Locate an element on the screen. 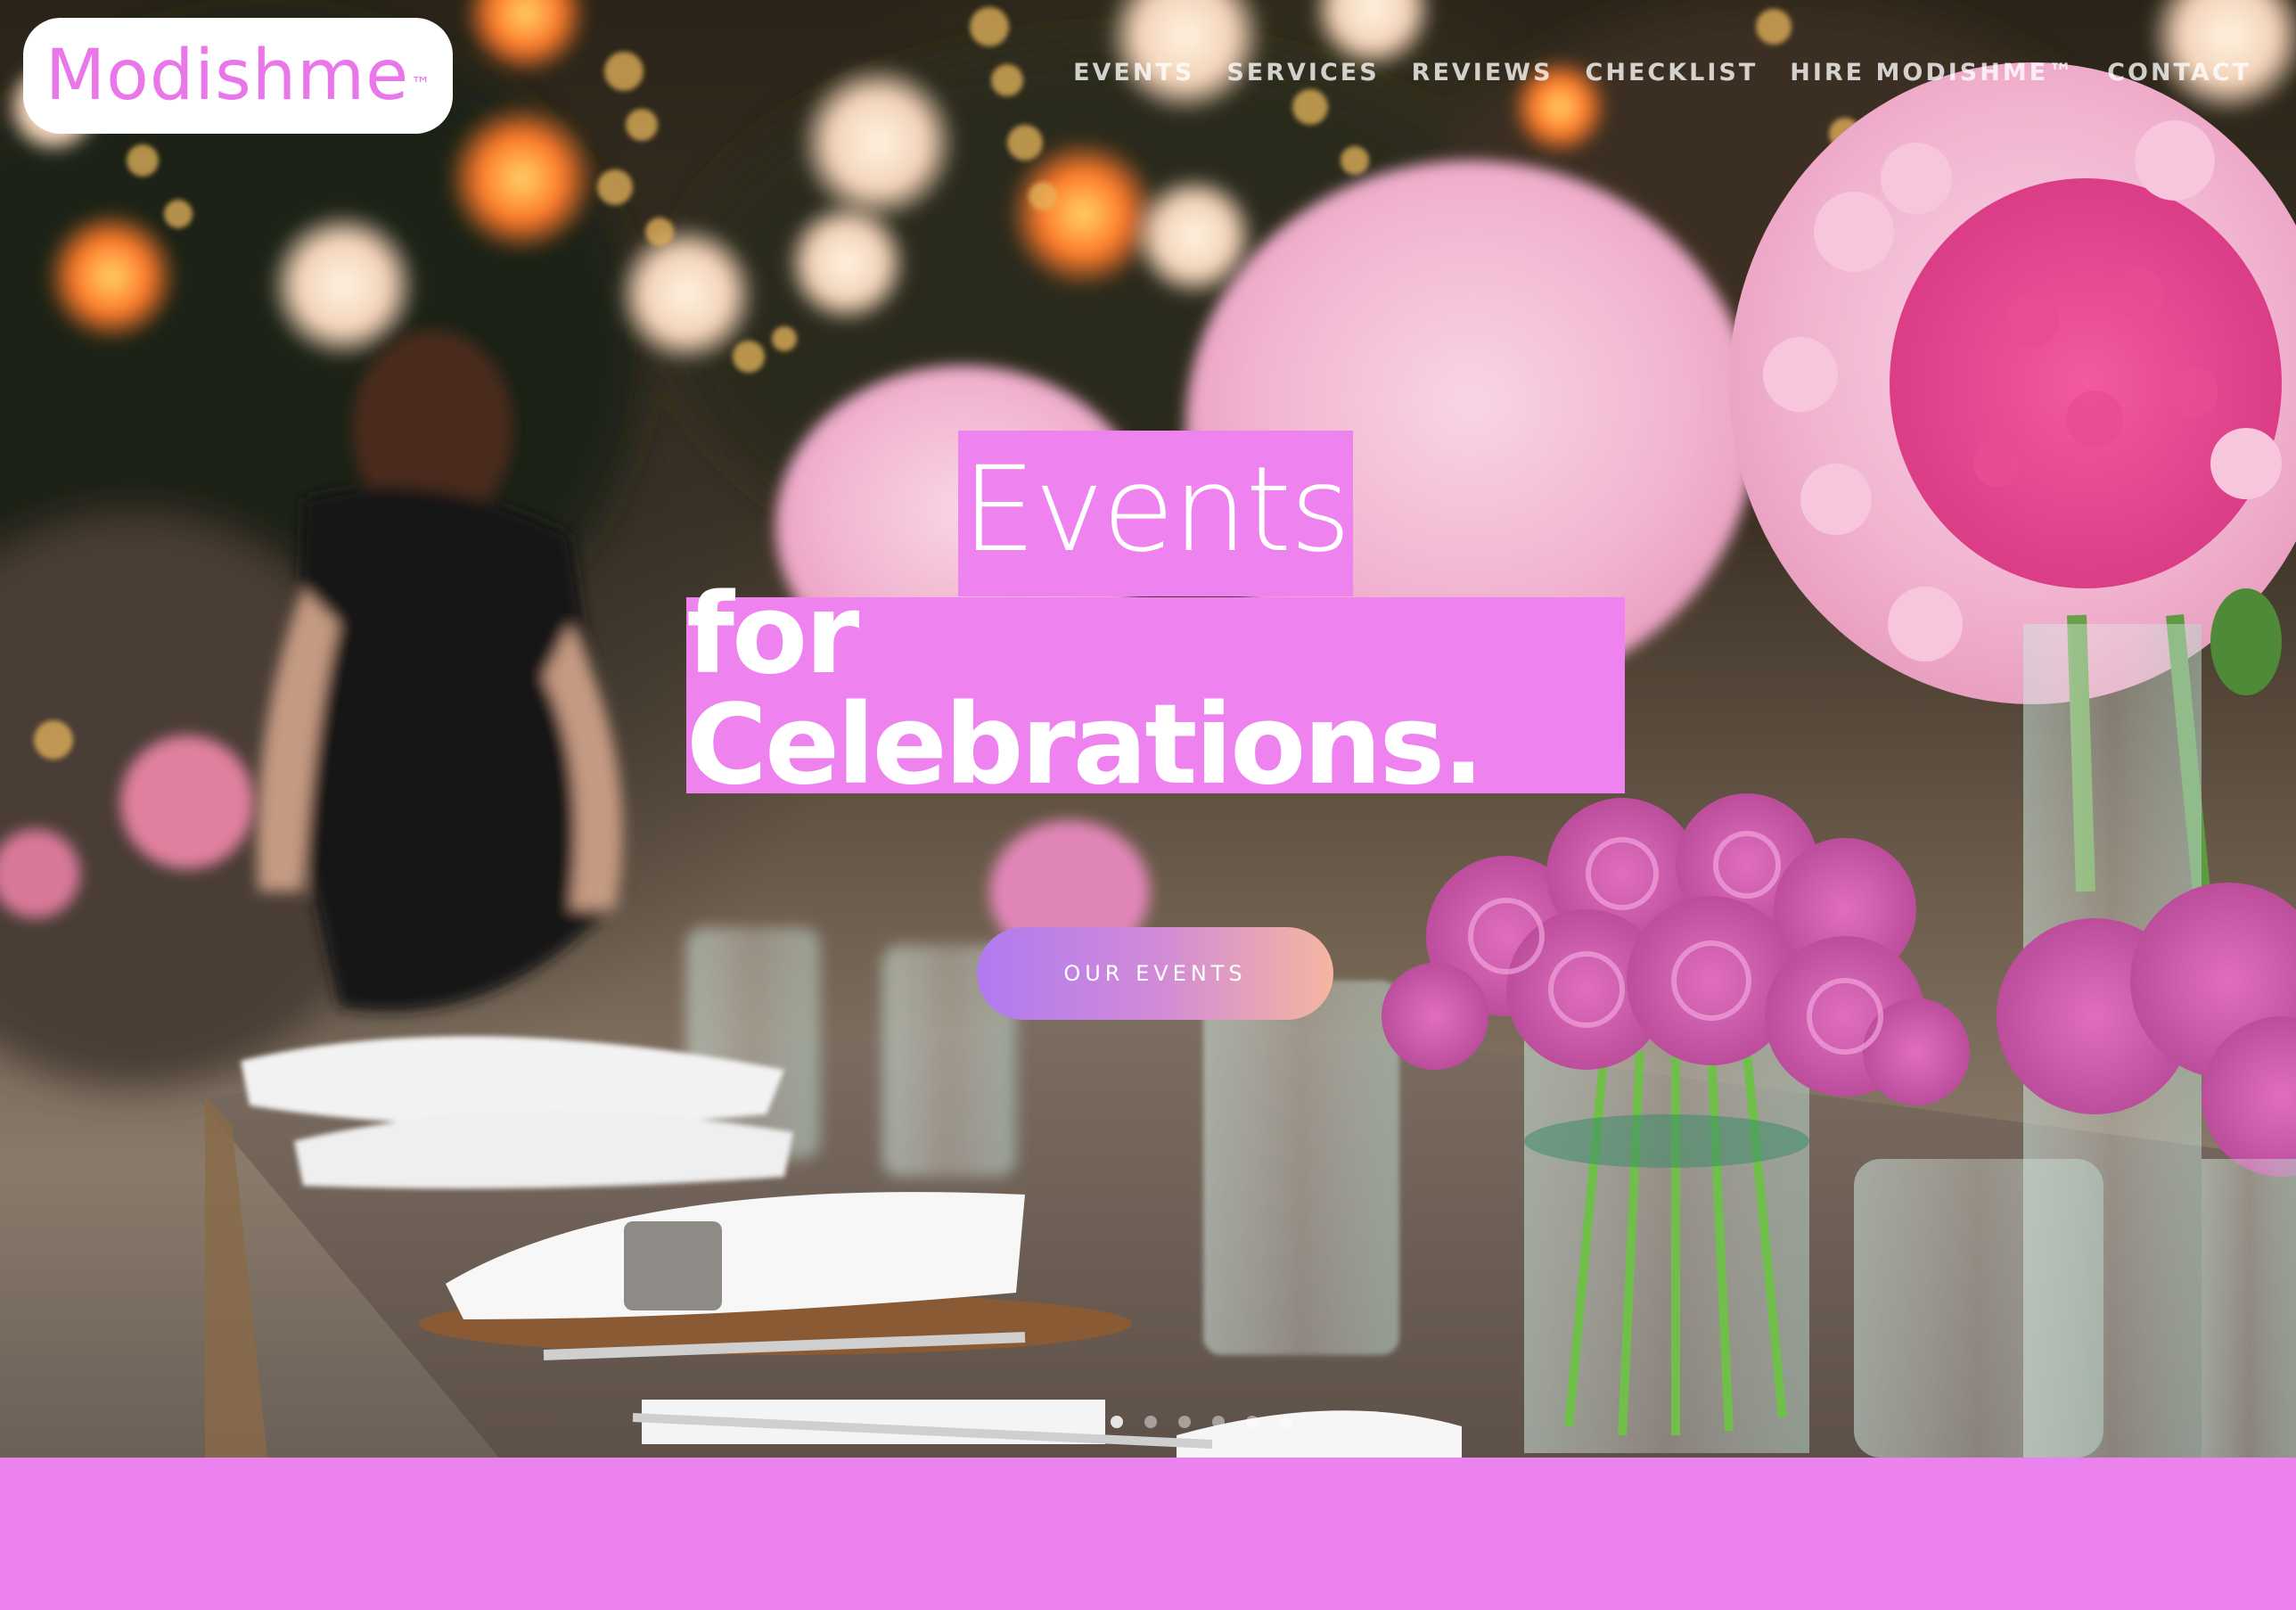 The width and height of the screenshot is (2296, 1610). brand-logo-text: Modishme is located at coordinates (228, 76).